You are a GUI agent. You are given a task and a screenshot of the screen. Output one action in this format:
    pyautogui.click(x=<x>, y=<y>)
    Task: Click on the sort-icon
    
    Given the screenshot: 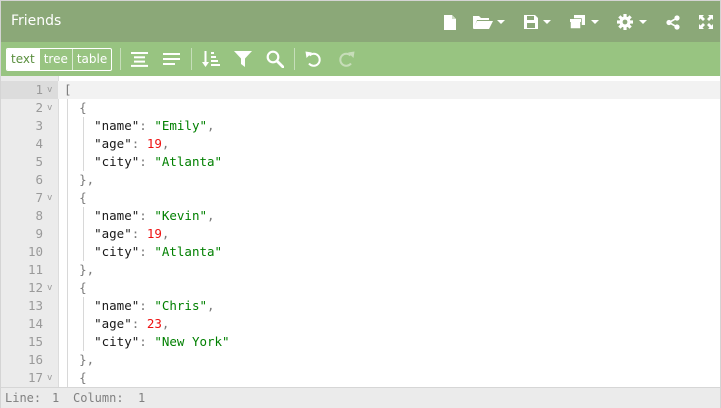 What is the action you would take?
    pyautogui.click(x=211, y=59)
    